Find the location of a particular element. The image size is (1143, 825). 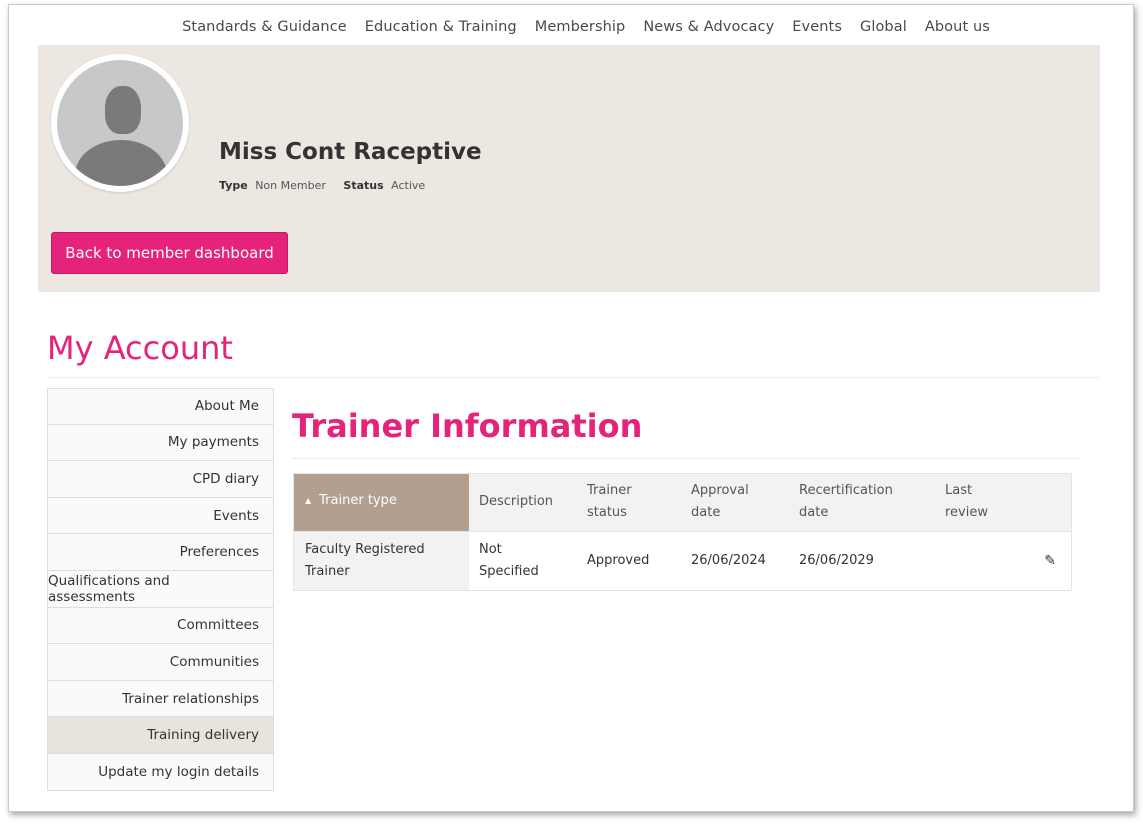

column-header-label: Trainer type is located at coordinates (358, 501).